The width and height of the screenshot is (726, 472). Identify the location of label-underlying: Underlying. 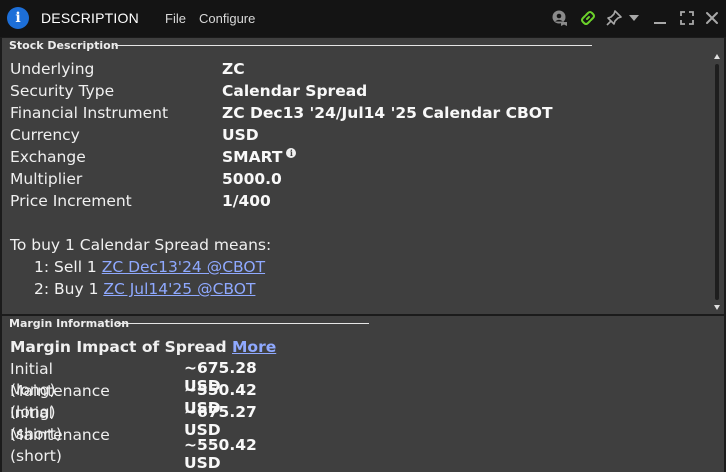
(52, 69).